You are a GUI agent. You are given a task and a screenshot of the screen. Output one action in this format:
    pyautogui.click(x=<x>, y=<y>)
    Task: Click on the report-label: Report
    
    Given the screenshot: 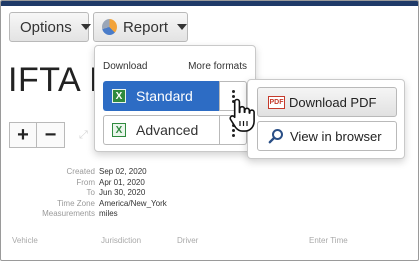 What is the action you would take?
    pyautogui.click(x=145, y=27)
    